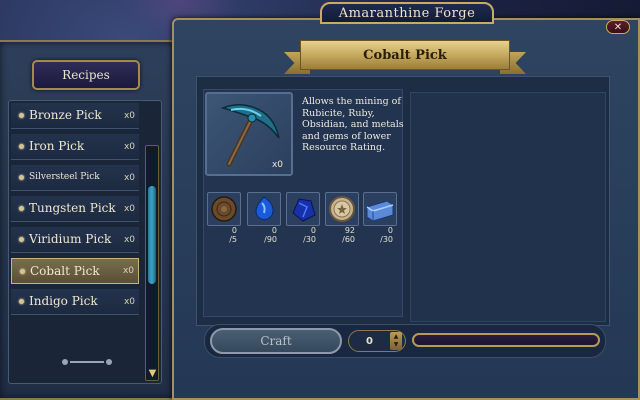 The image size is (640, 400). I want to click on window-title: Amaranthine Forge, so click(407, 13).